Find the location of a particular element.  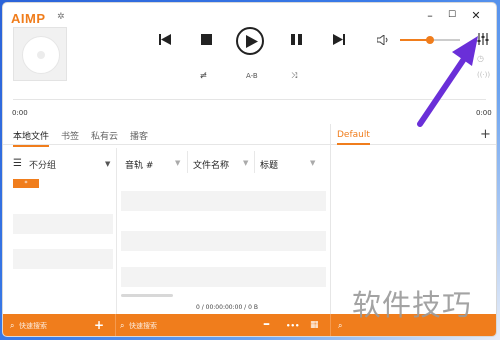

watermark: 软件技巧 is located at coordinates (412, 305).